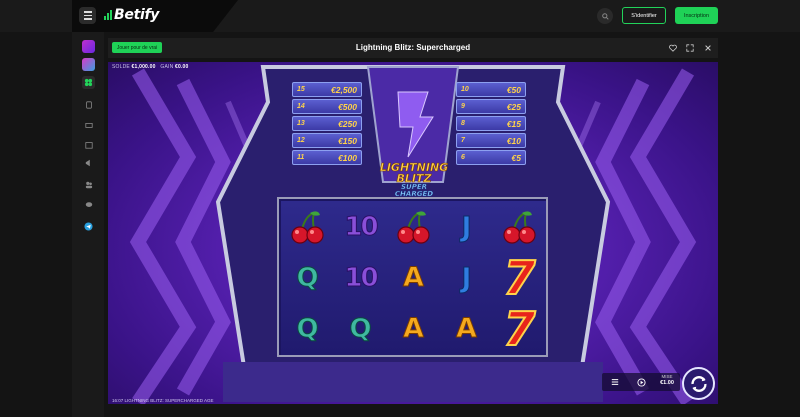 The width and height of the screenshot is (800, 417). I want to click on close-icon, so click(708, 48).